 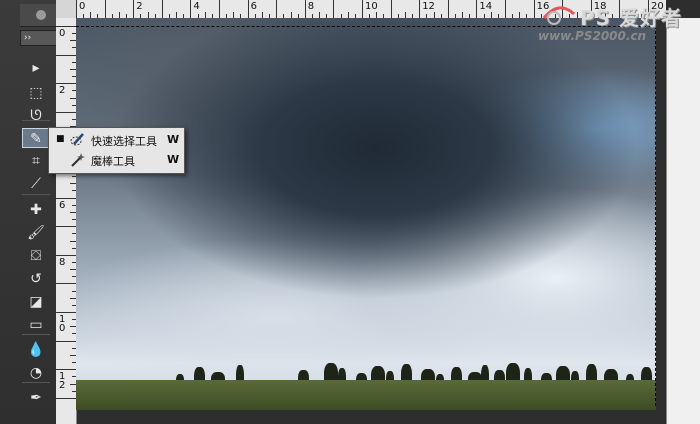 I want to click on flyout-item-quick-selection: ■ 快速选择工具 W, so click(x=116, y=140).